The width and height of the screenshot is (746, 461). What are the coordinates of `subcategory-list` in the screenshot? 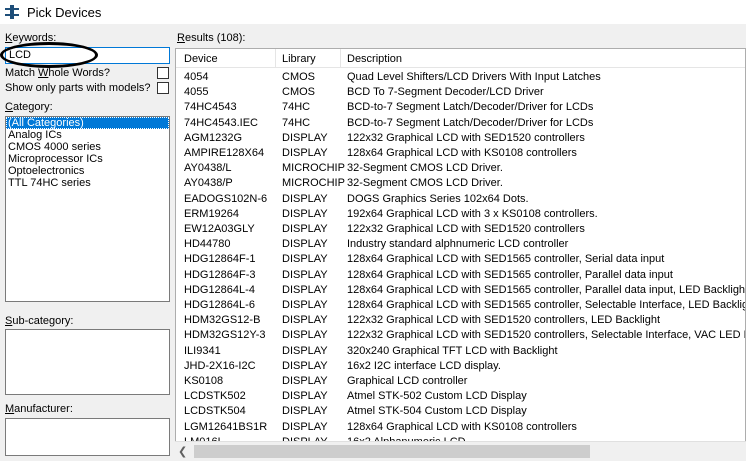 It's located at (87, 362).